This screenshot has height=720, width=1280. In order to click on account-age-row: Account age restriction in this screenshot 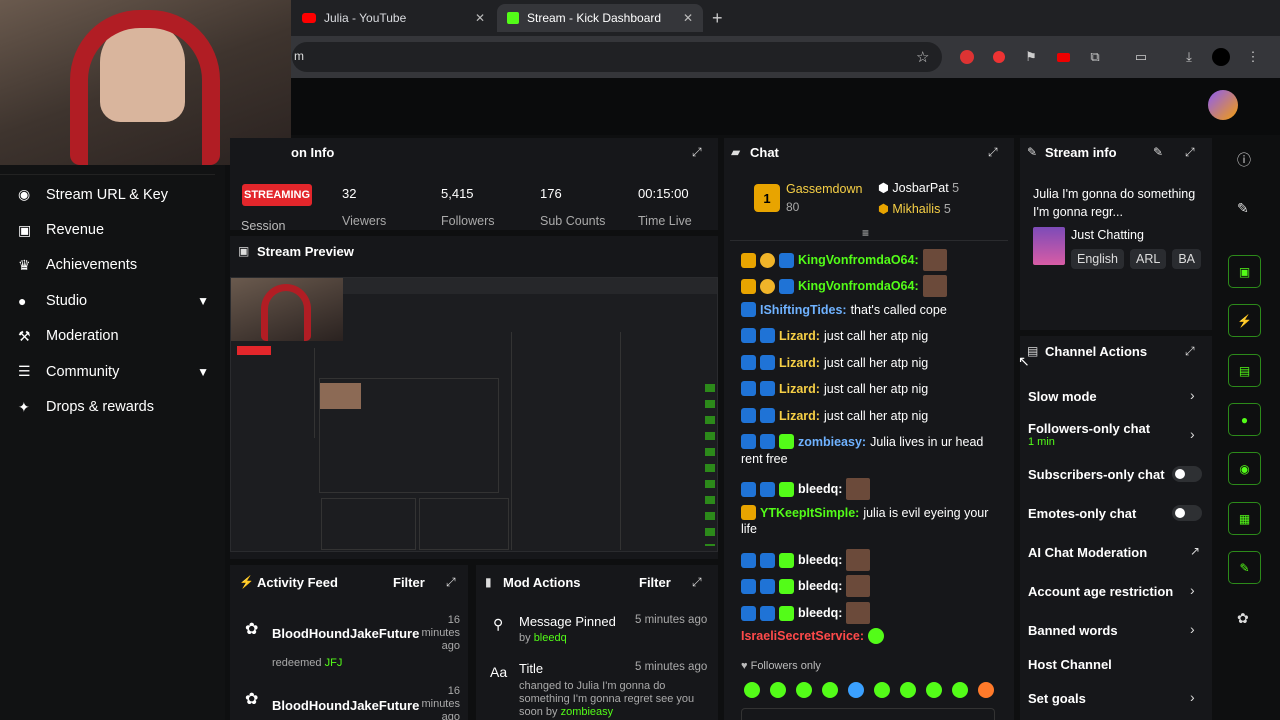, I will do `click(1118, 591)`.